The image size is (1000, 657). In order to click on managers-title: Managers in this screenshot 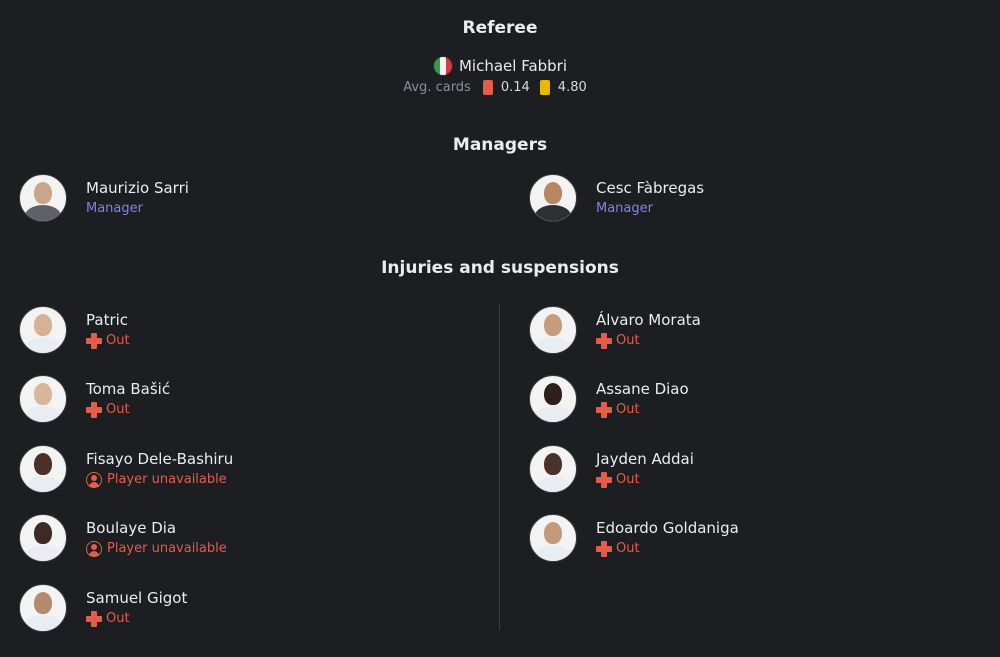, I will do `click(500, 145)`.